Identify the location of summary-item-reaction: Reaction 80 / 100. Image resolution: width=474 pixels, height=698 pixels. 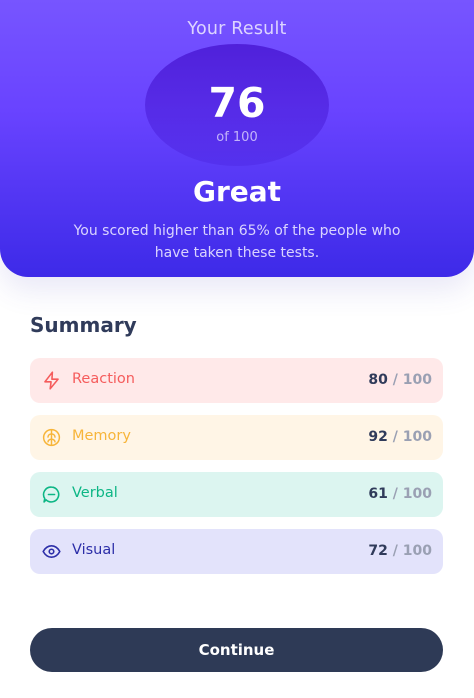
(236, 380).